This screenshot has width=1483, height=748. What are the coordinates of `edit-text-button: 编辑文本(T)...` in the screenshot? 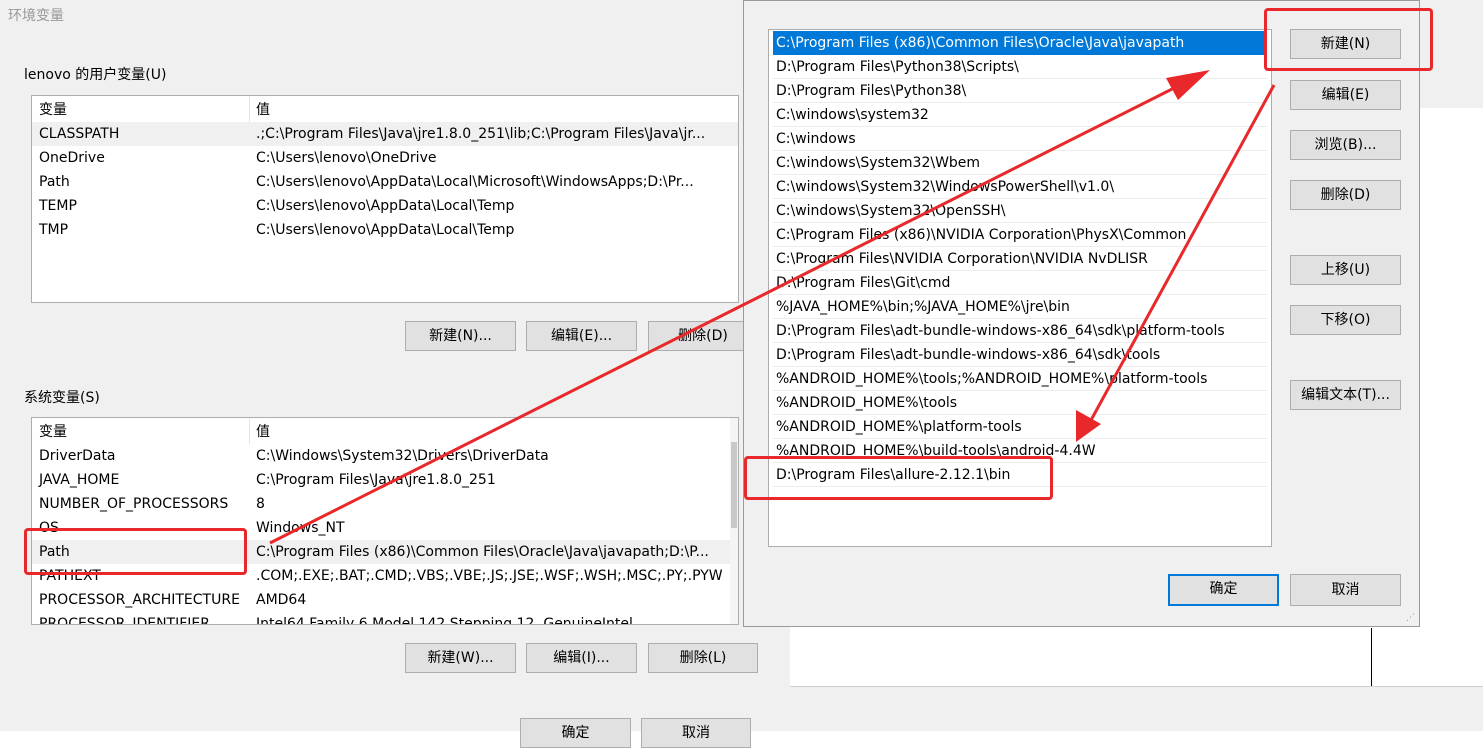 It's located at (1345, 395).